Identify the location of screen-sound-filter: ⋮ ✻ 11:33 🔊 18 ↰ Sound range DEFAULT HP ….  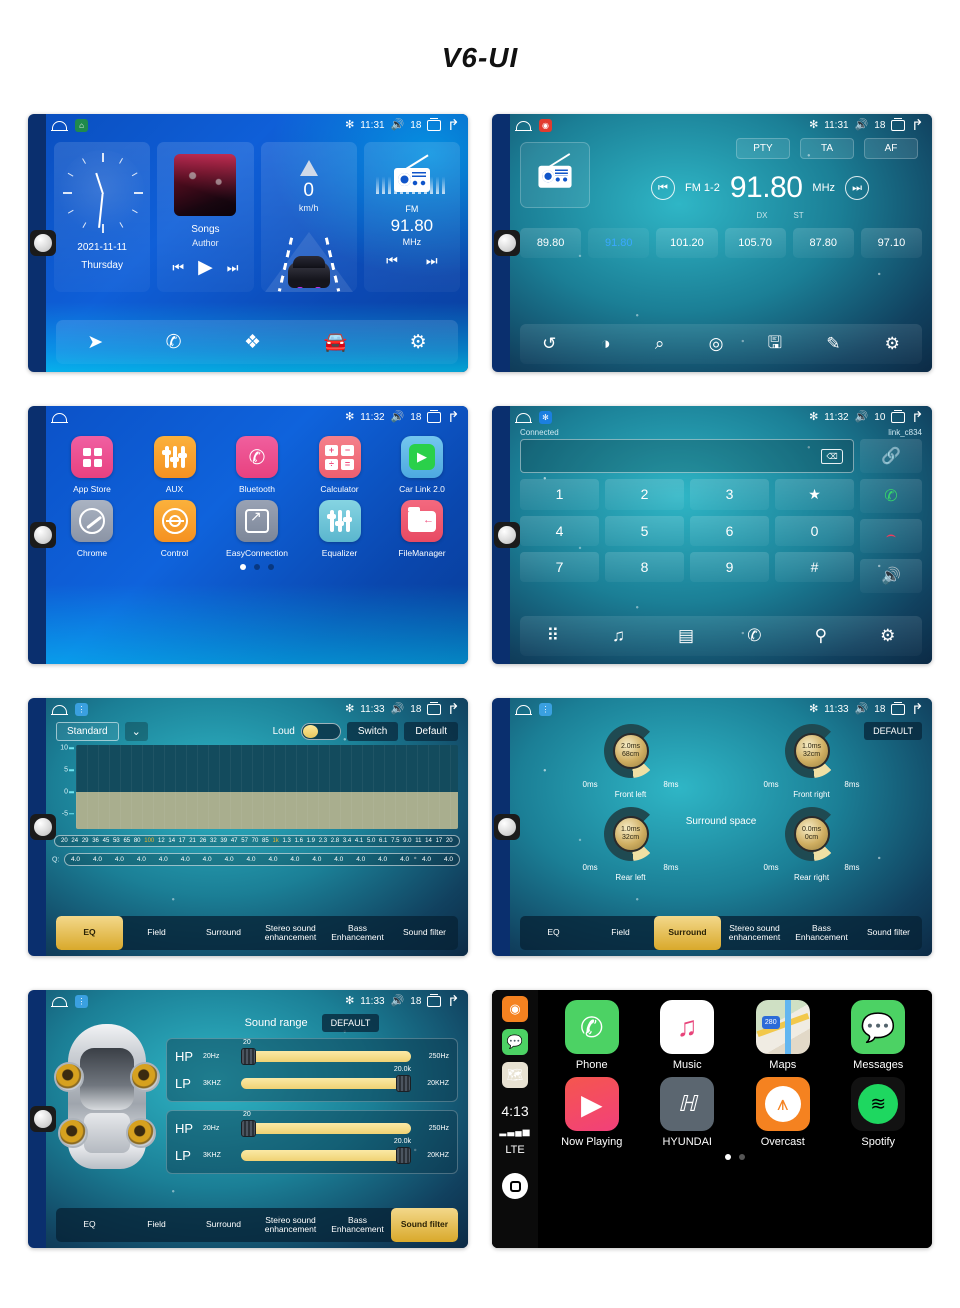
(248, 1119).